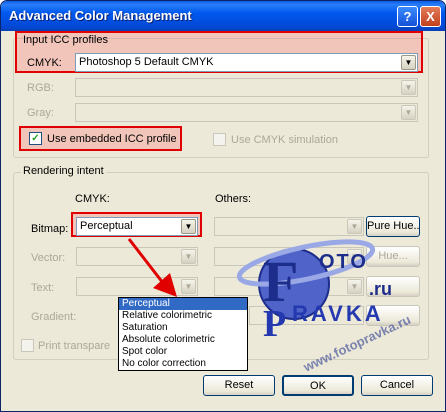 This screenshot has width=446, height=412. Describe the element at coordinates (246, 87) in the screenshot. I see `rgb-profile-select: ▼` at that location.